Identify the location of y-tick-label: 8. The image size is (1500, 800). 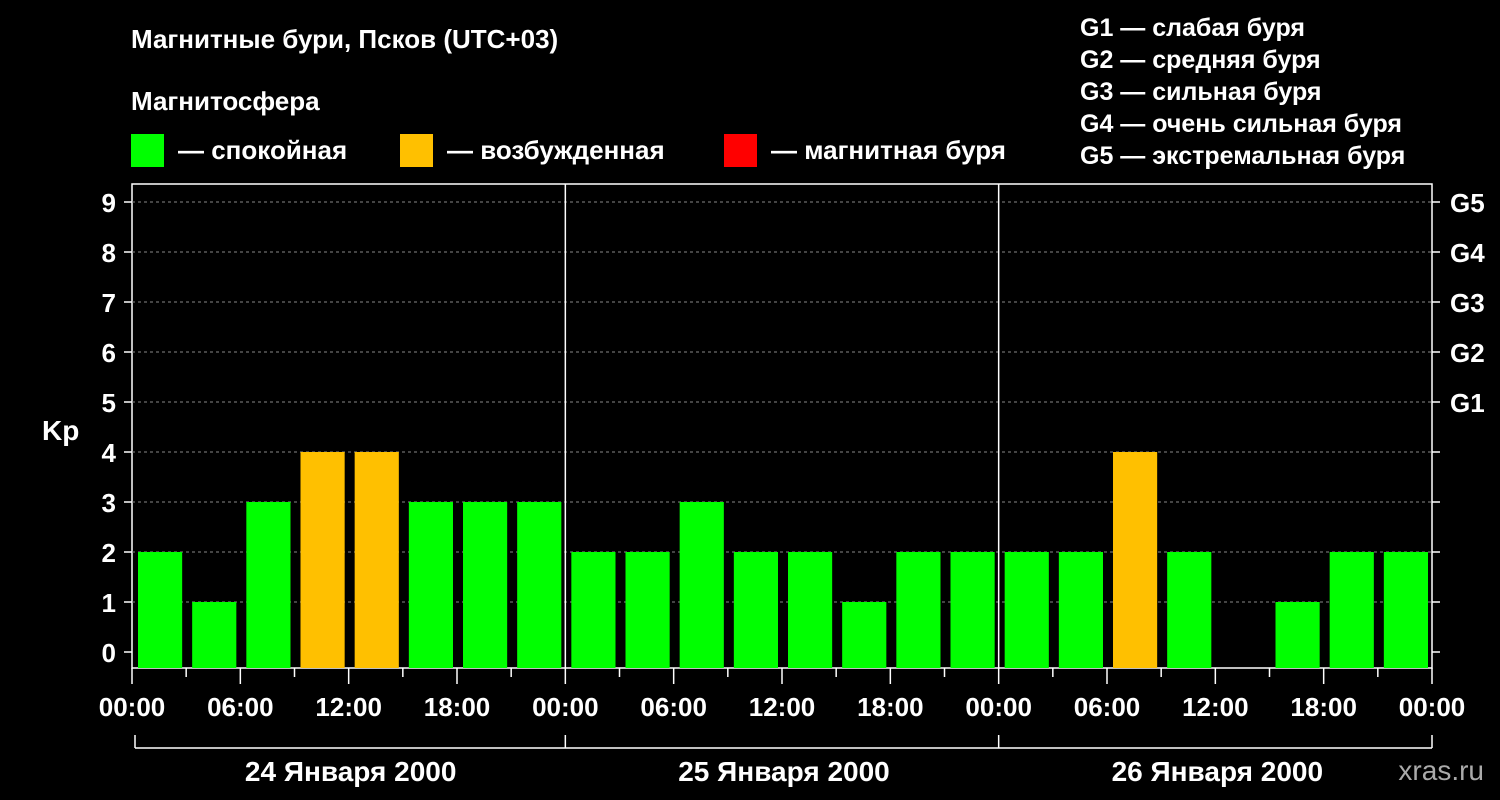
(109, 253).